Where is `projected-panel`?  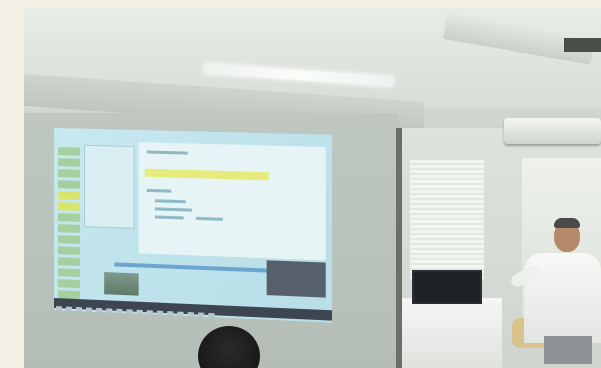
projected-panel is located at coordinates (109, 186).